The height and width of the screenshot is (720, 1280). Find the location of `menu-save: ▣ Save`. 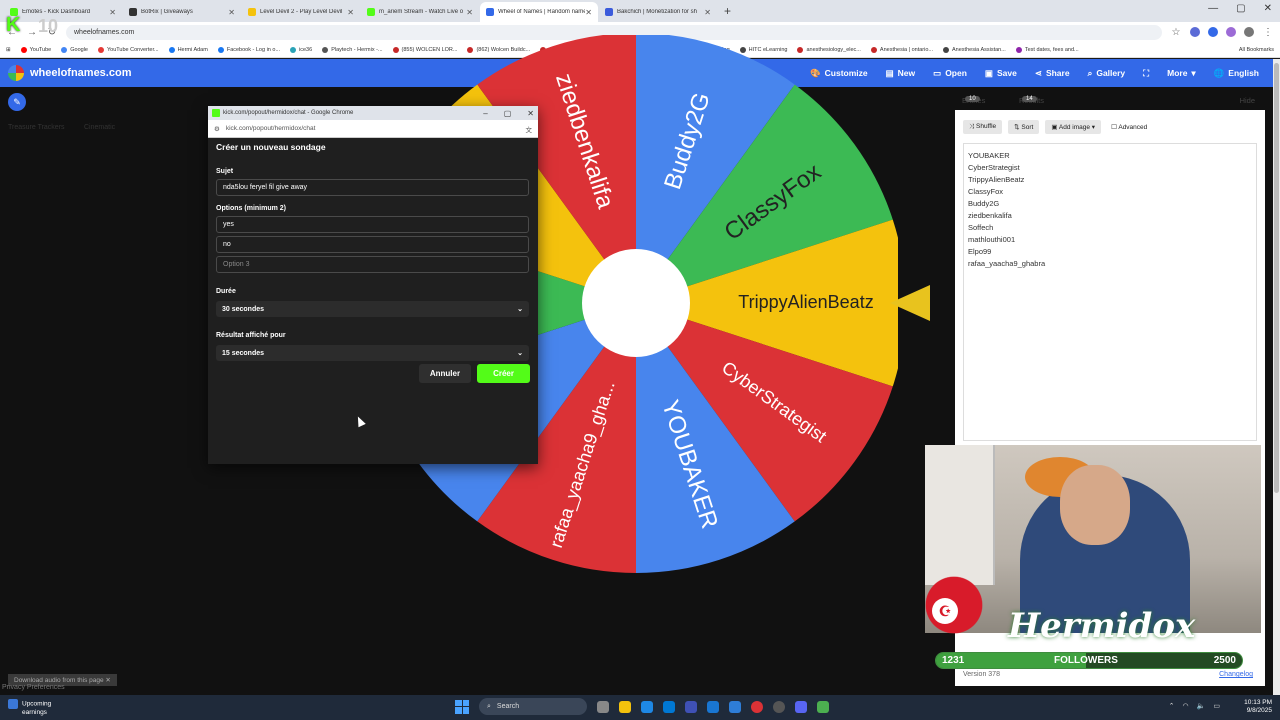

menu-save: ▣ Save is located at coordinates (1001, 73).